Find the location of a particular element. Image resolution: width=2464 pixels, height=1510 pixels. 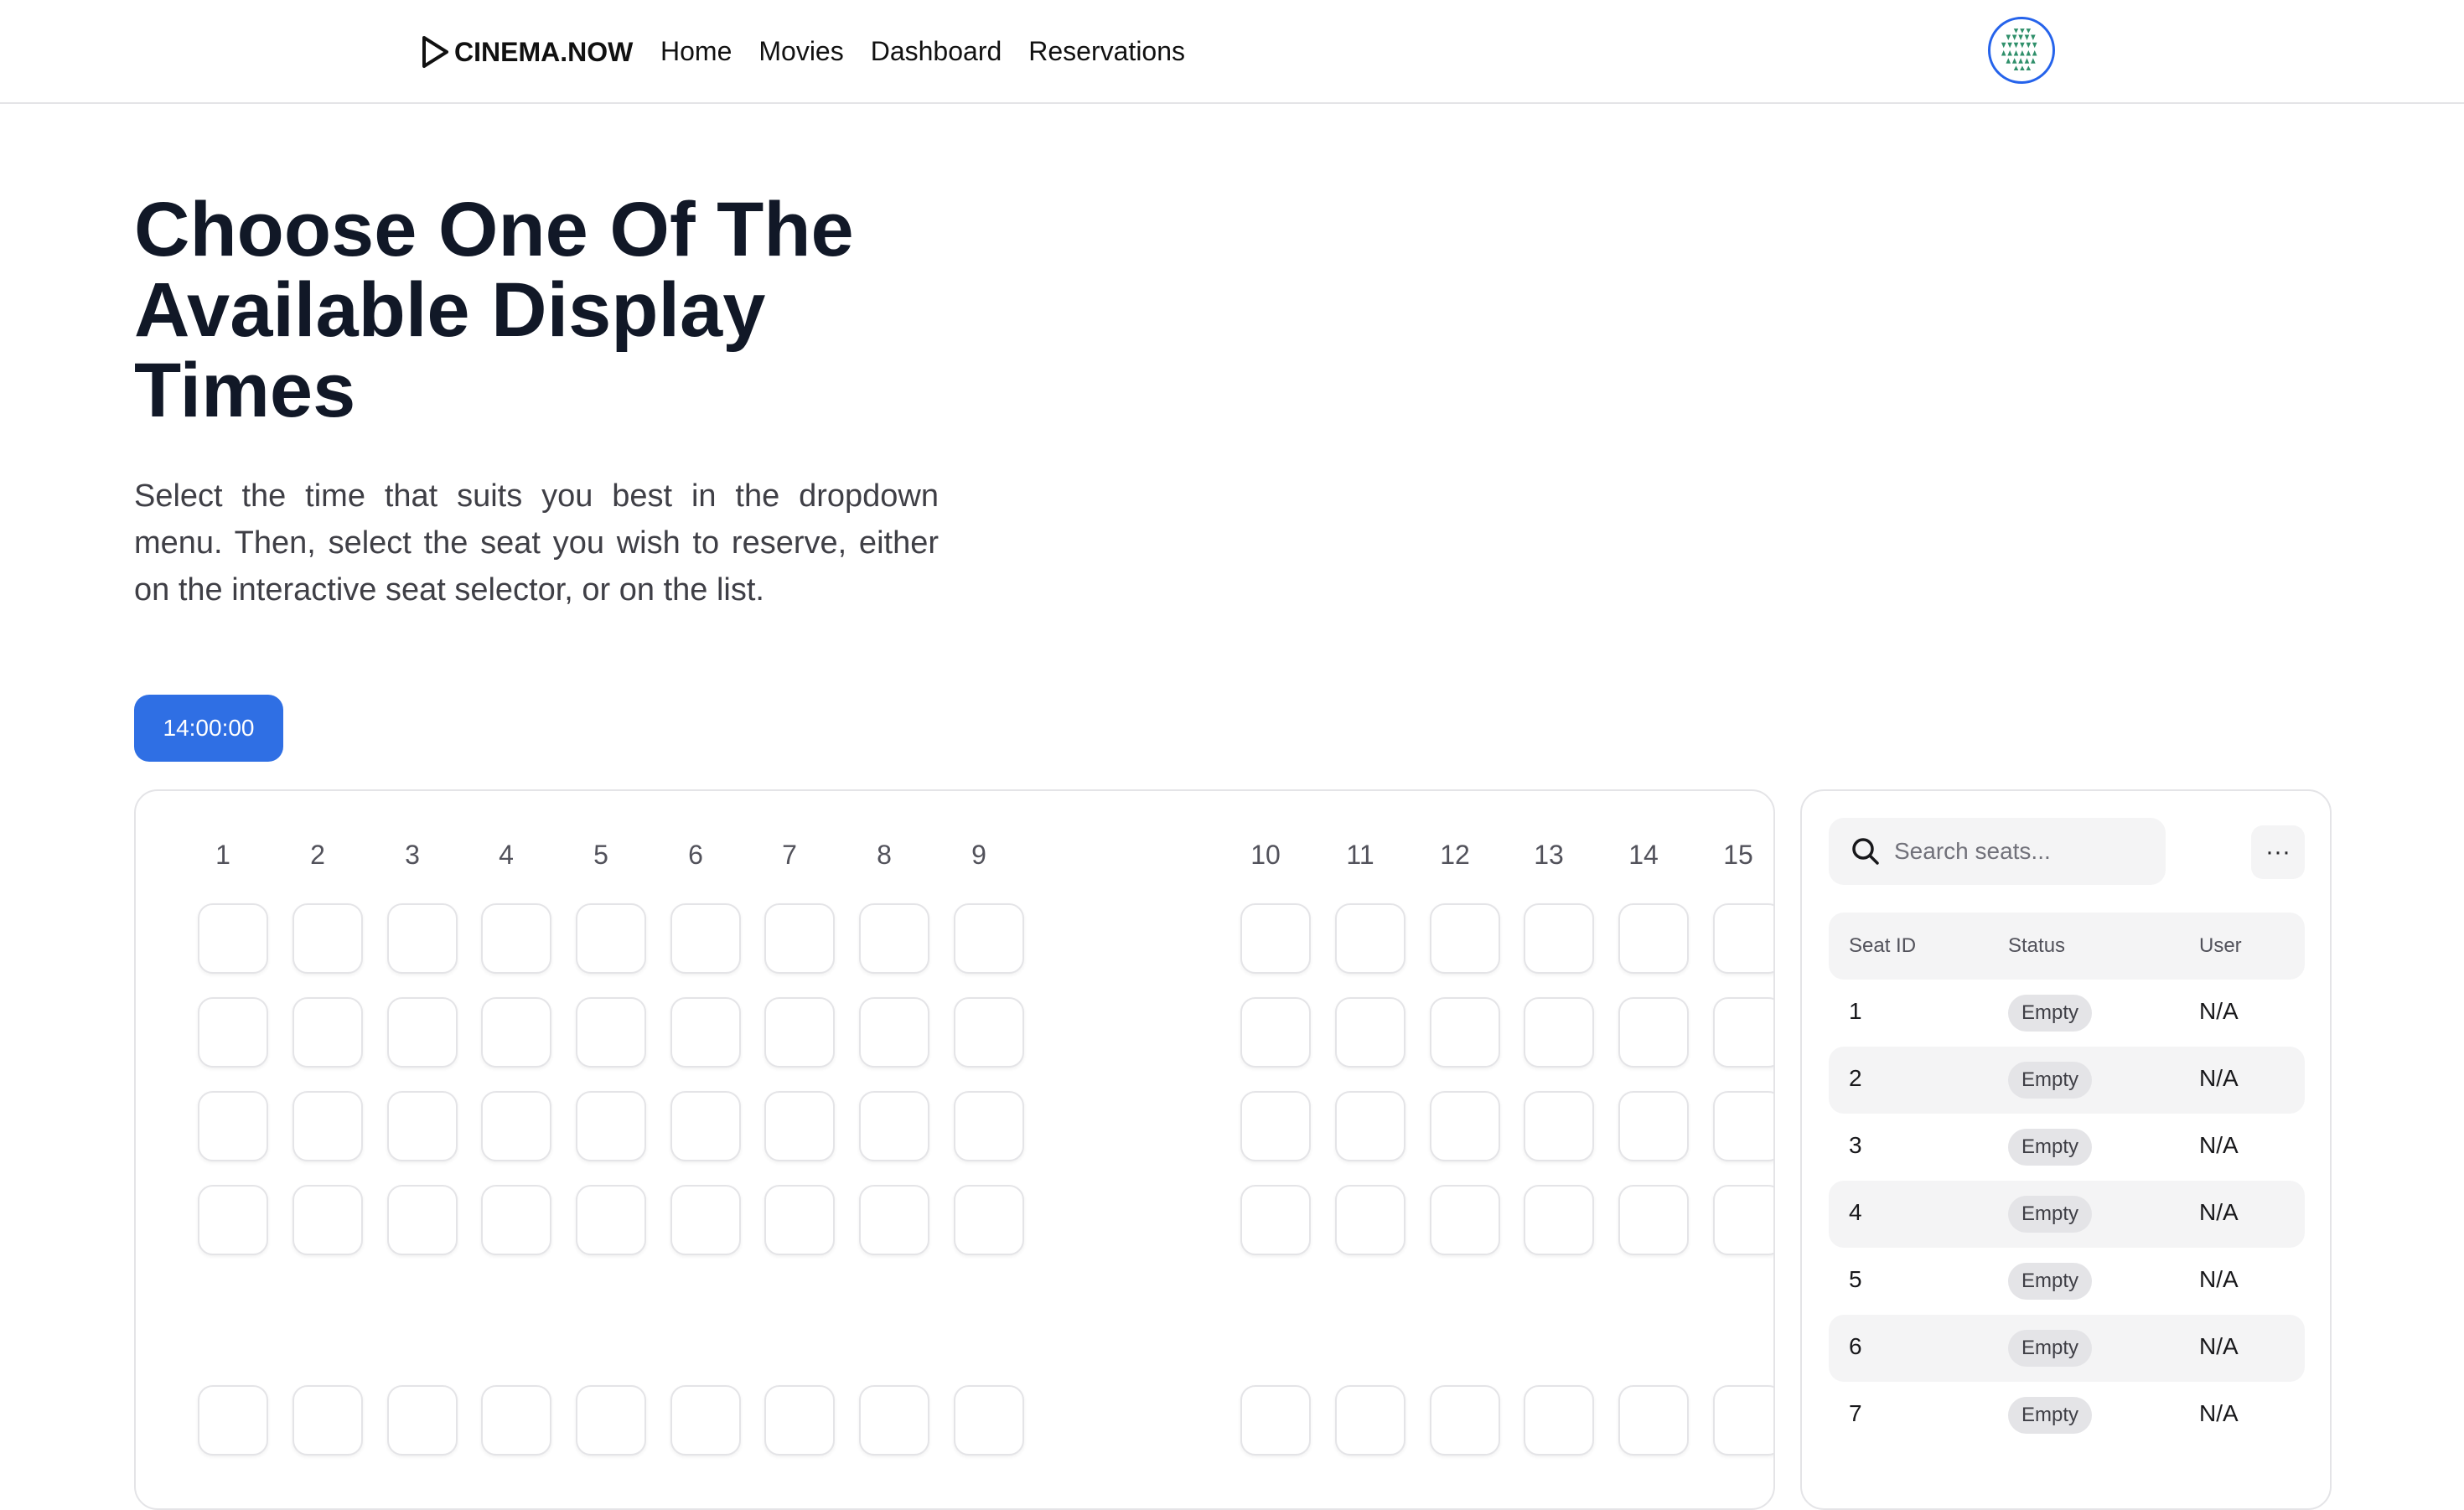

brand-logo: CINEMA.NOW is located at coordinates (526, 52).